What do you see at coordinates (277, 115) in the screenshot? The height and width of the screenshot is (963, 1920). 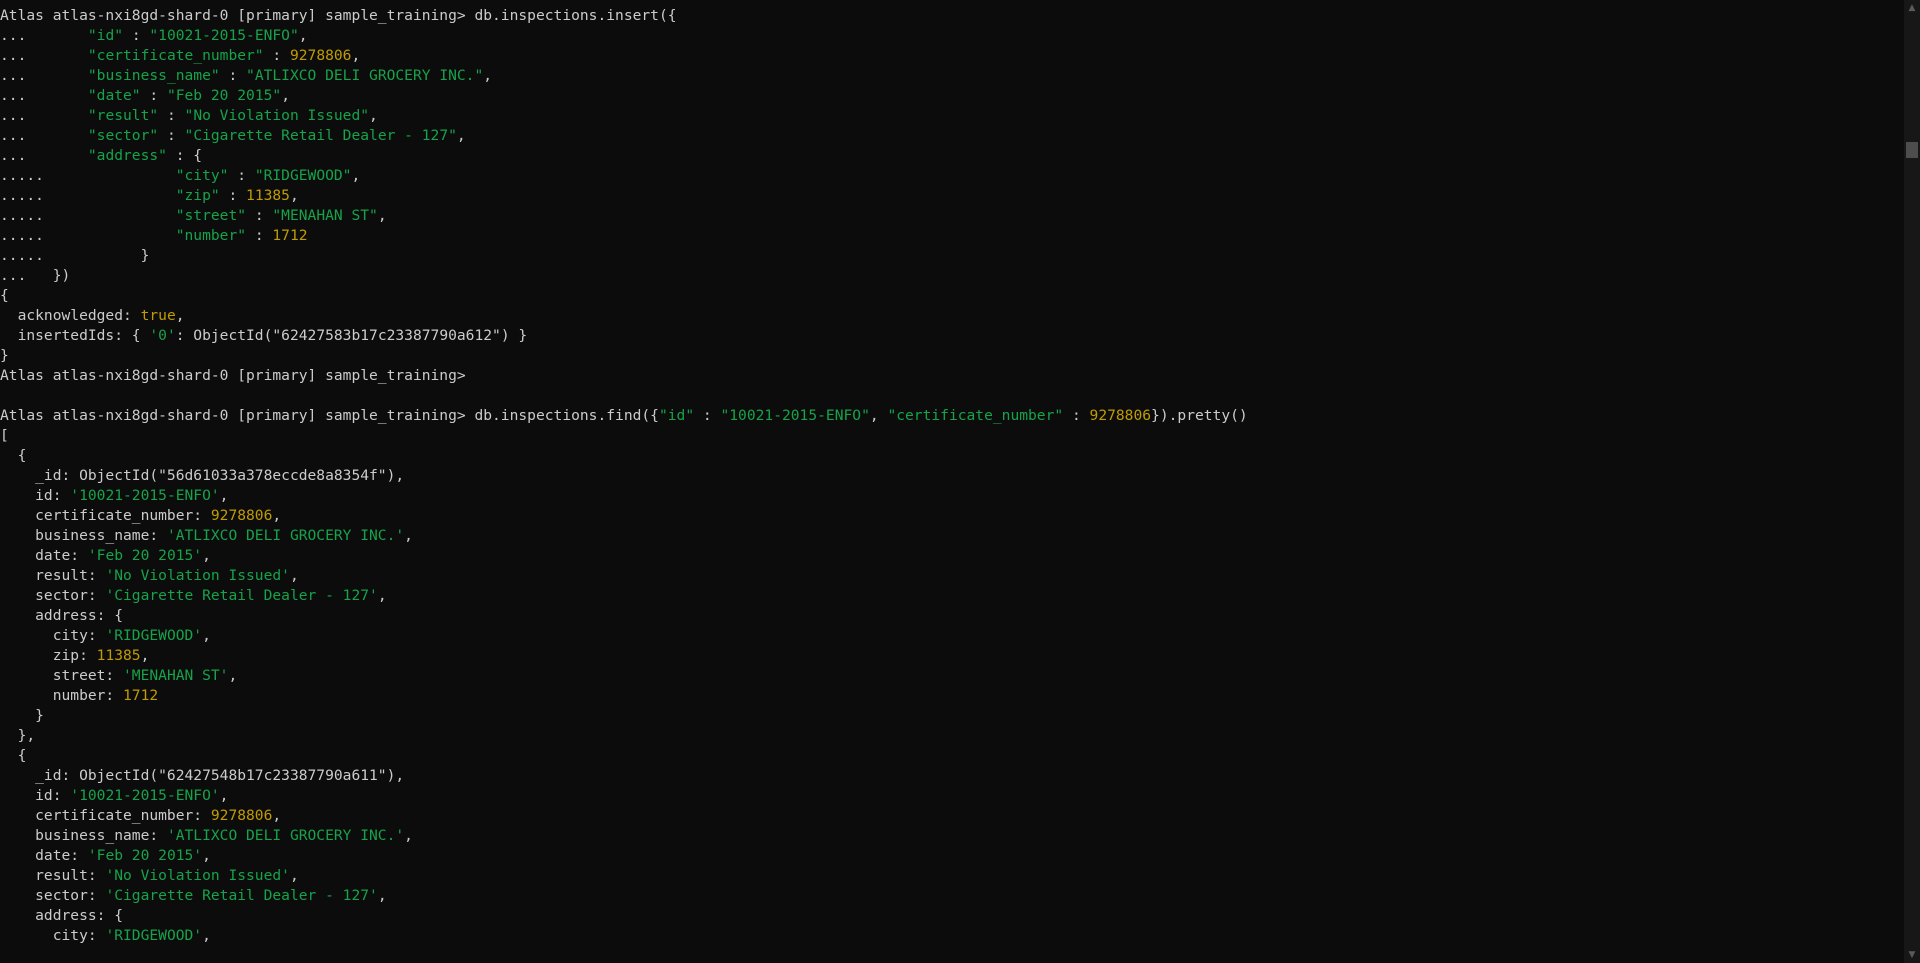 I see `terminal-text-string: "No Violation Issued"` at bounding box center [277, 115].